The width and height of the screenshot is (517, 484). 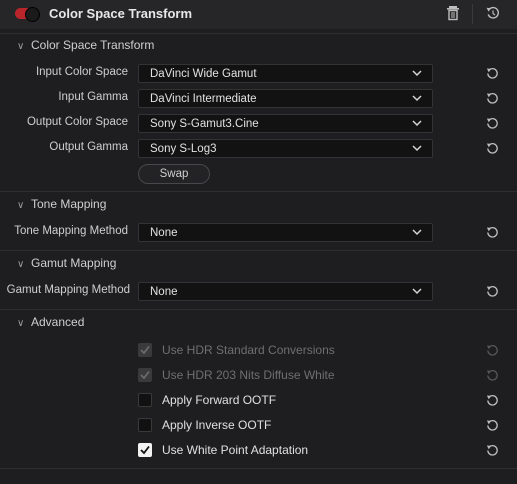 I want to click on use-white-point-adaptation-label: Use White Point Adaptation, so click(x=235, y=450).